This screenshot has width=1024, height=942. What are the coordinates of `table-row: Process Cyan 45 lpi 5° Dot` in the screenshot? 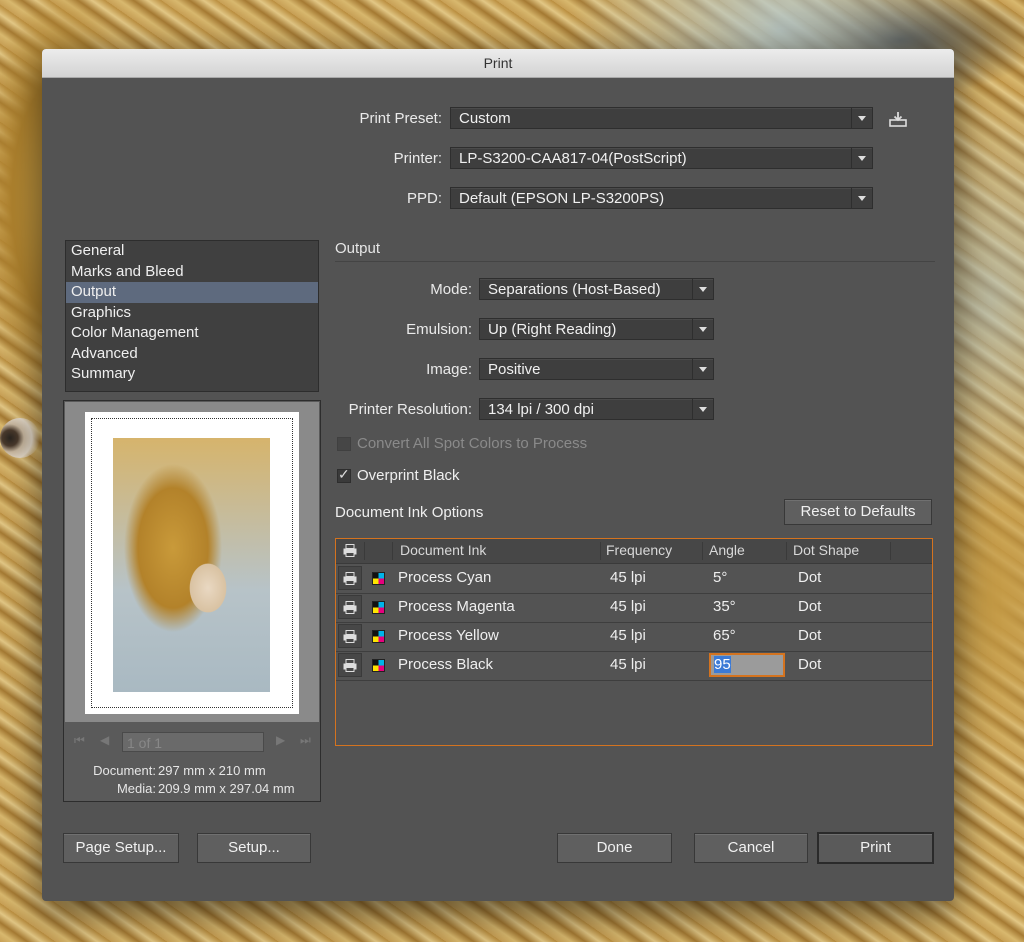 It's located at (634, 579).